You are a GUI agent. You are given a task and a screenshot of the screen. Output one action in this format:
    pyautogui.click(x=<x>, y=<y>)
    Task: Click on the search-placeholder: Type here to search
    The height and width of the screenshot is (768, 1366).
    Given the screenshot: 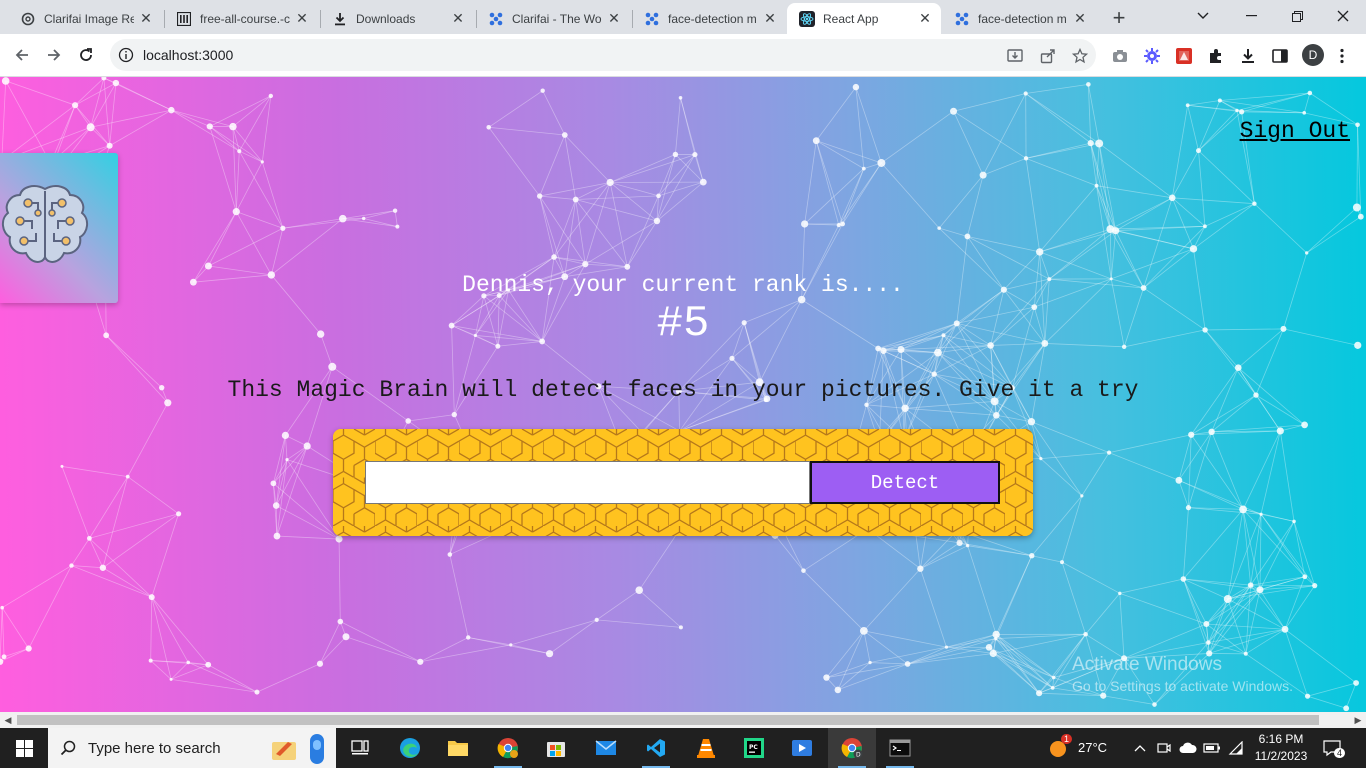 What is the action you would take?
    pyautogui.click(x=154, y=748)
    